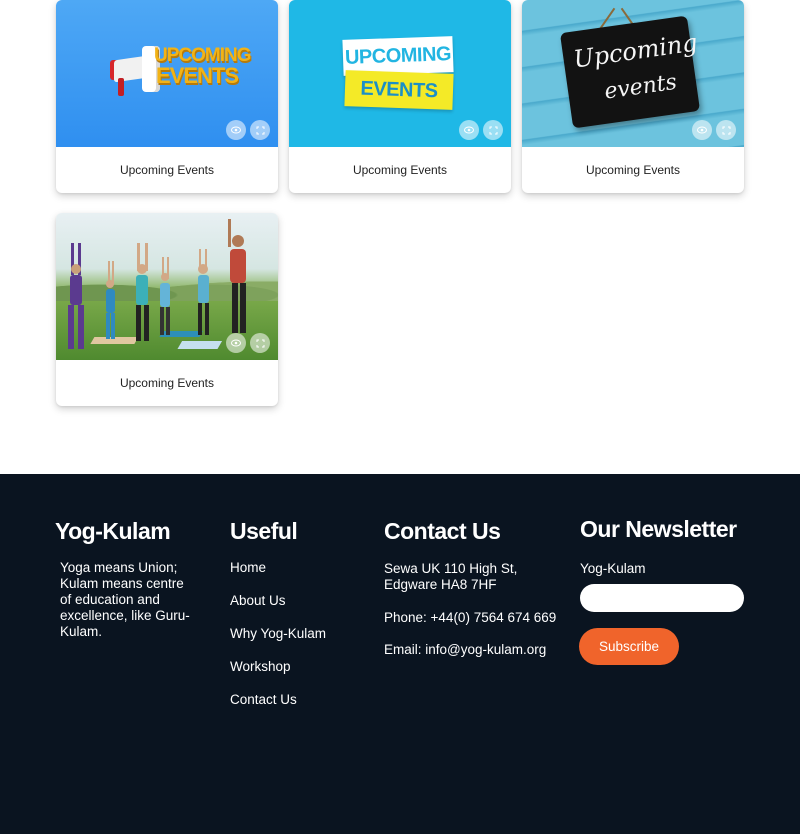  What do you see at coordinates (465, 650) in the screenshot?
I see `contact-email: Email: info@yog-kulam.org` at bounding box center [465, 650].